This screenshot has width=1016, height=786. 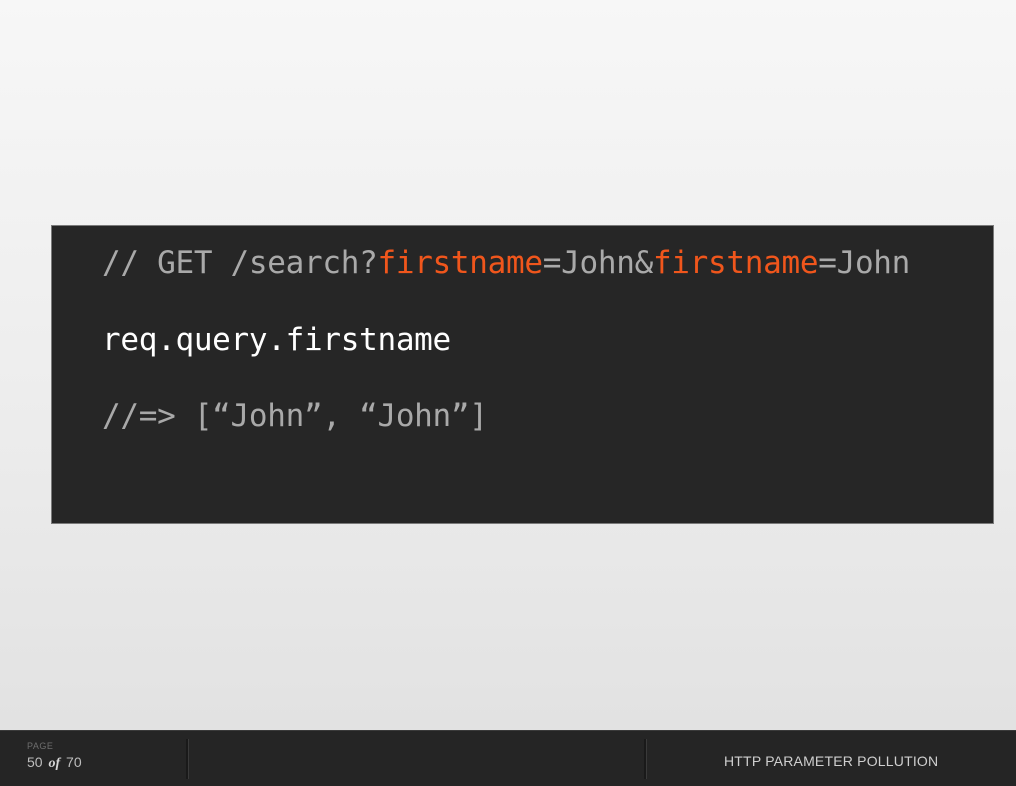 What do you see at coordinates (508, 758) in the screenshot?
I see `footer-bar: PAGE 50 of 70 HTTP PARAMETER POLLUTION` at bounding box center [508, 758].